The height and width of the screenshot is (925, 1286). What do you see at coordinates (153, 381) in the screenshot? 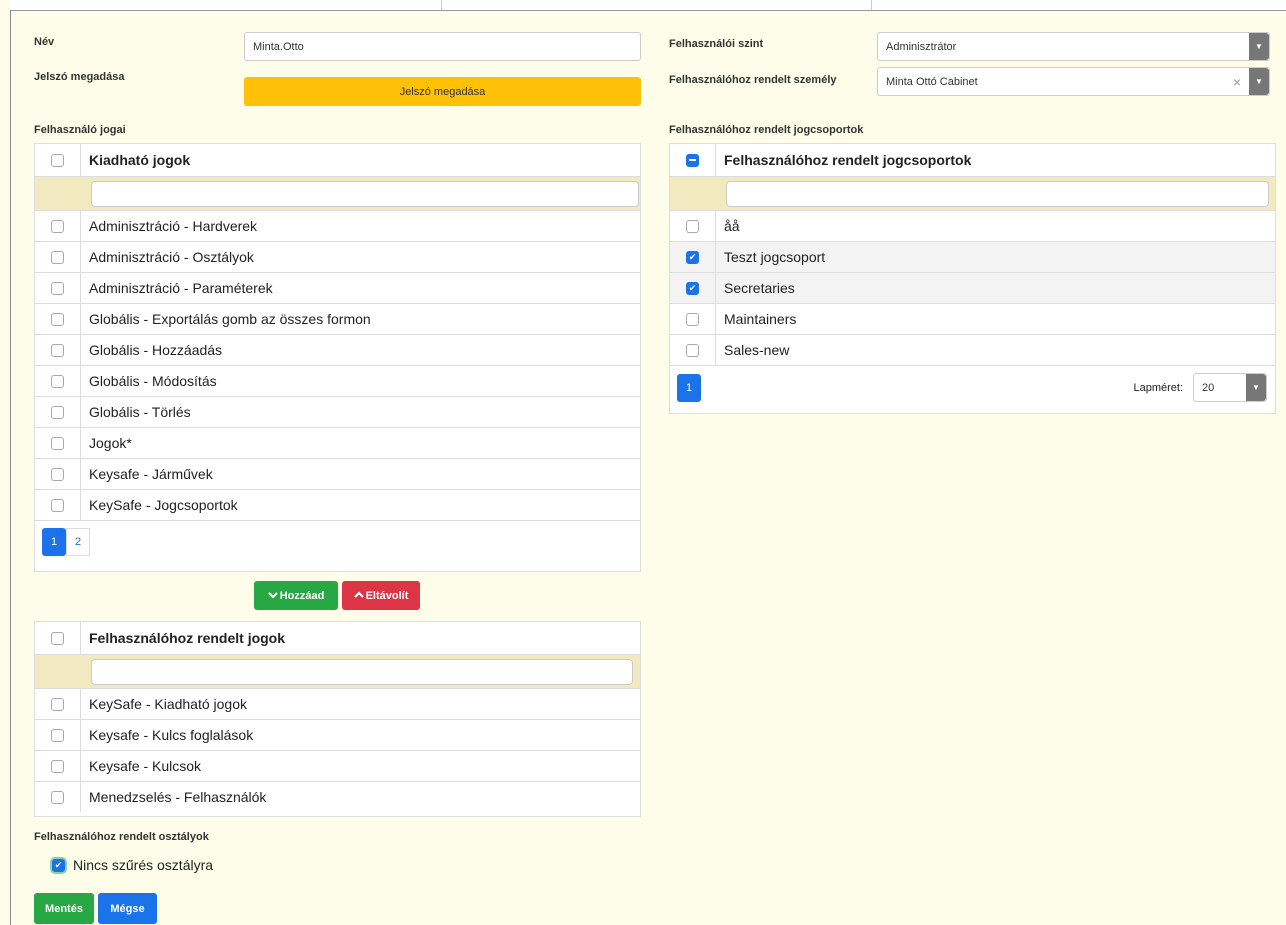
I see `row-label: Globális - Módosítás` at bounding box center [153, 381].